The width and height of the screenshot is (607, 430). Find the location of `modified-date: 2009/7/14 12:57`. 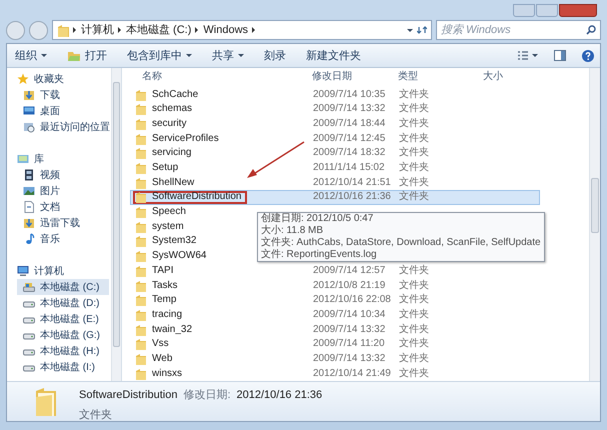

modified-date: 2009/7/14 12:57 is located at coordinates (349, 270).